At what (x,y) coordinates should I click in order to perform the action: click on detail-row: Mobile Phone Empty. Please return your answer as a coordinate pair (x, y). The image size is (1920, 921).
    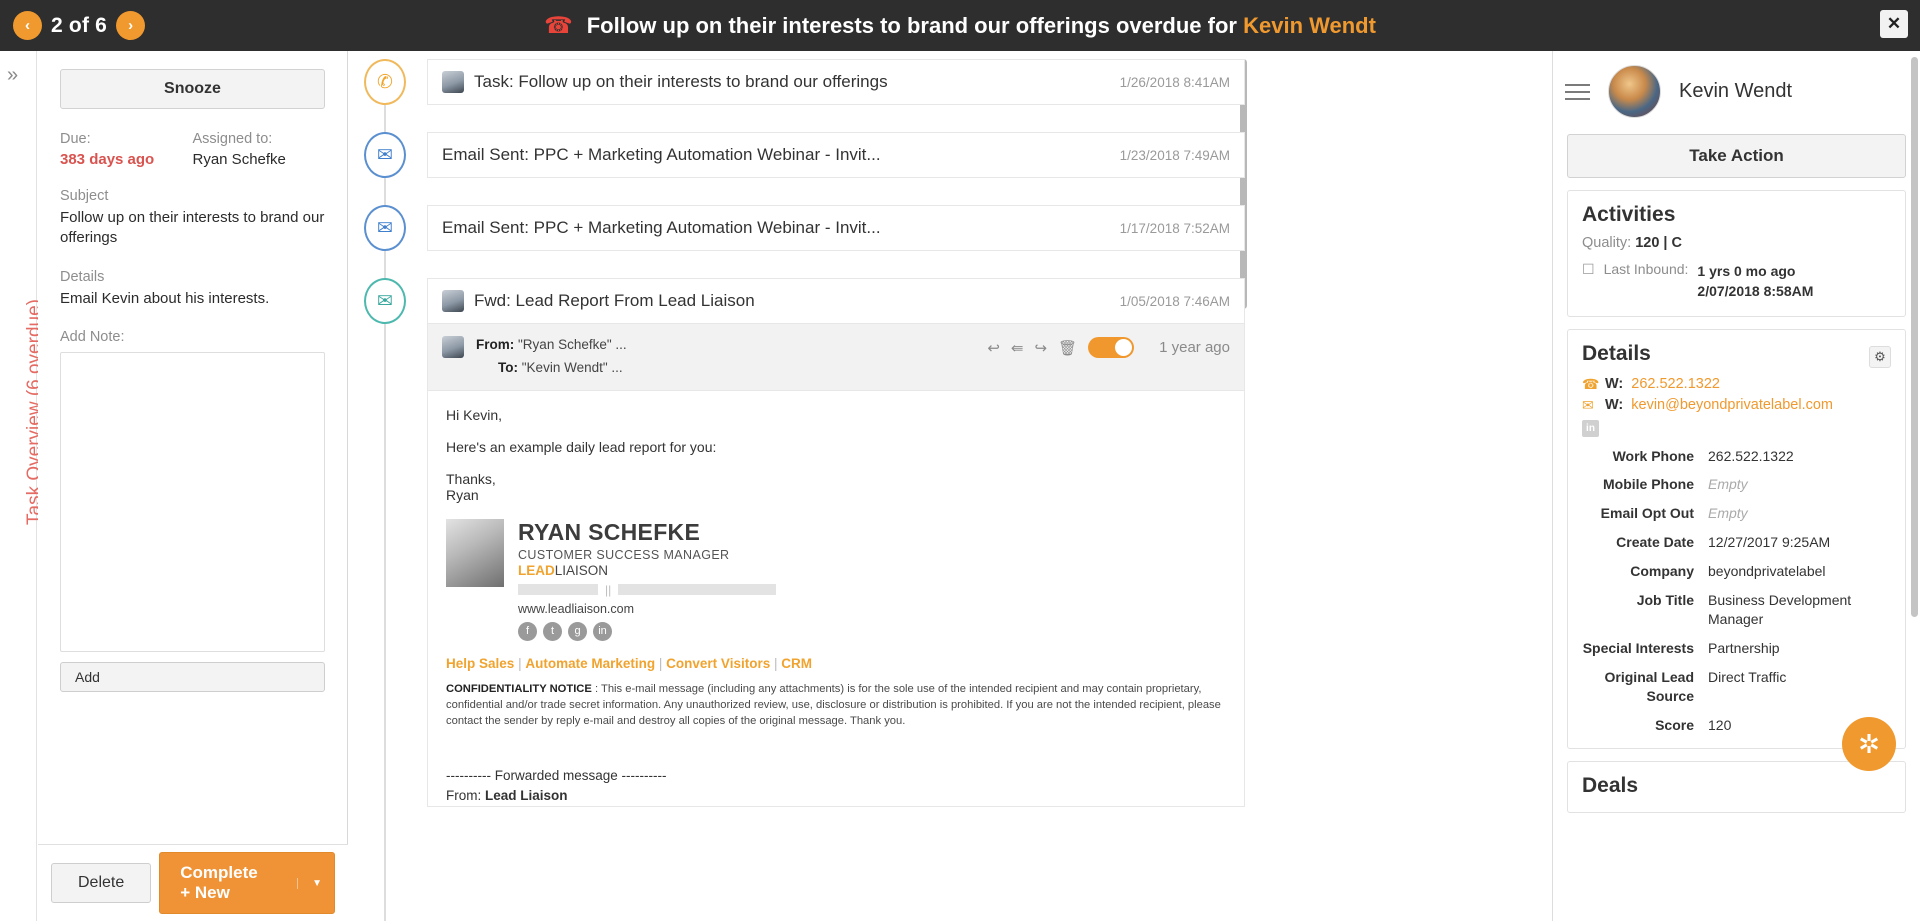
    Looking at the image, I should click on (1736, 484).